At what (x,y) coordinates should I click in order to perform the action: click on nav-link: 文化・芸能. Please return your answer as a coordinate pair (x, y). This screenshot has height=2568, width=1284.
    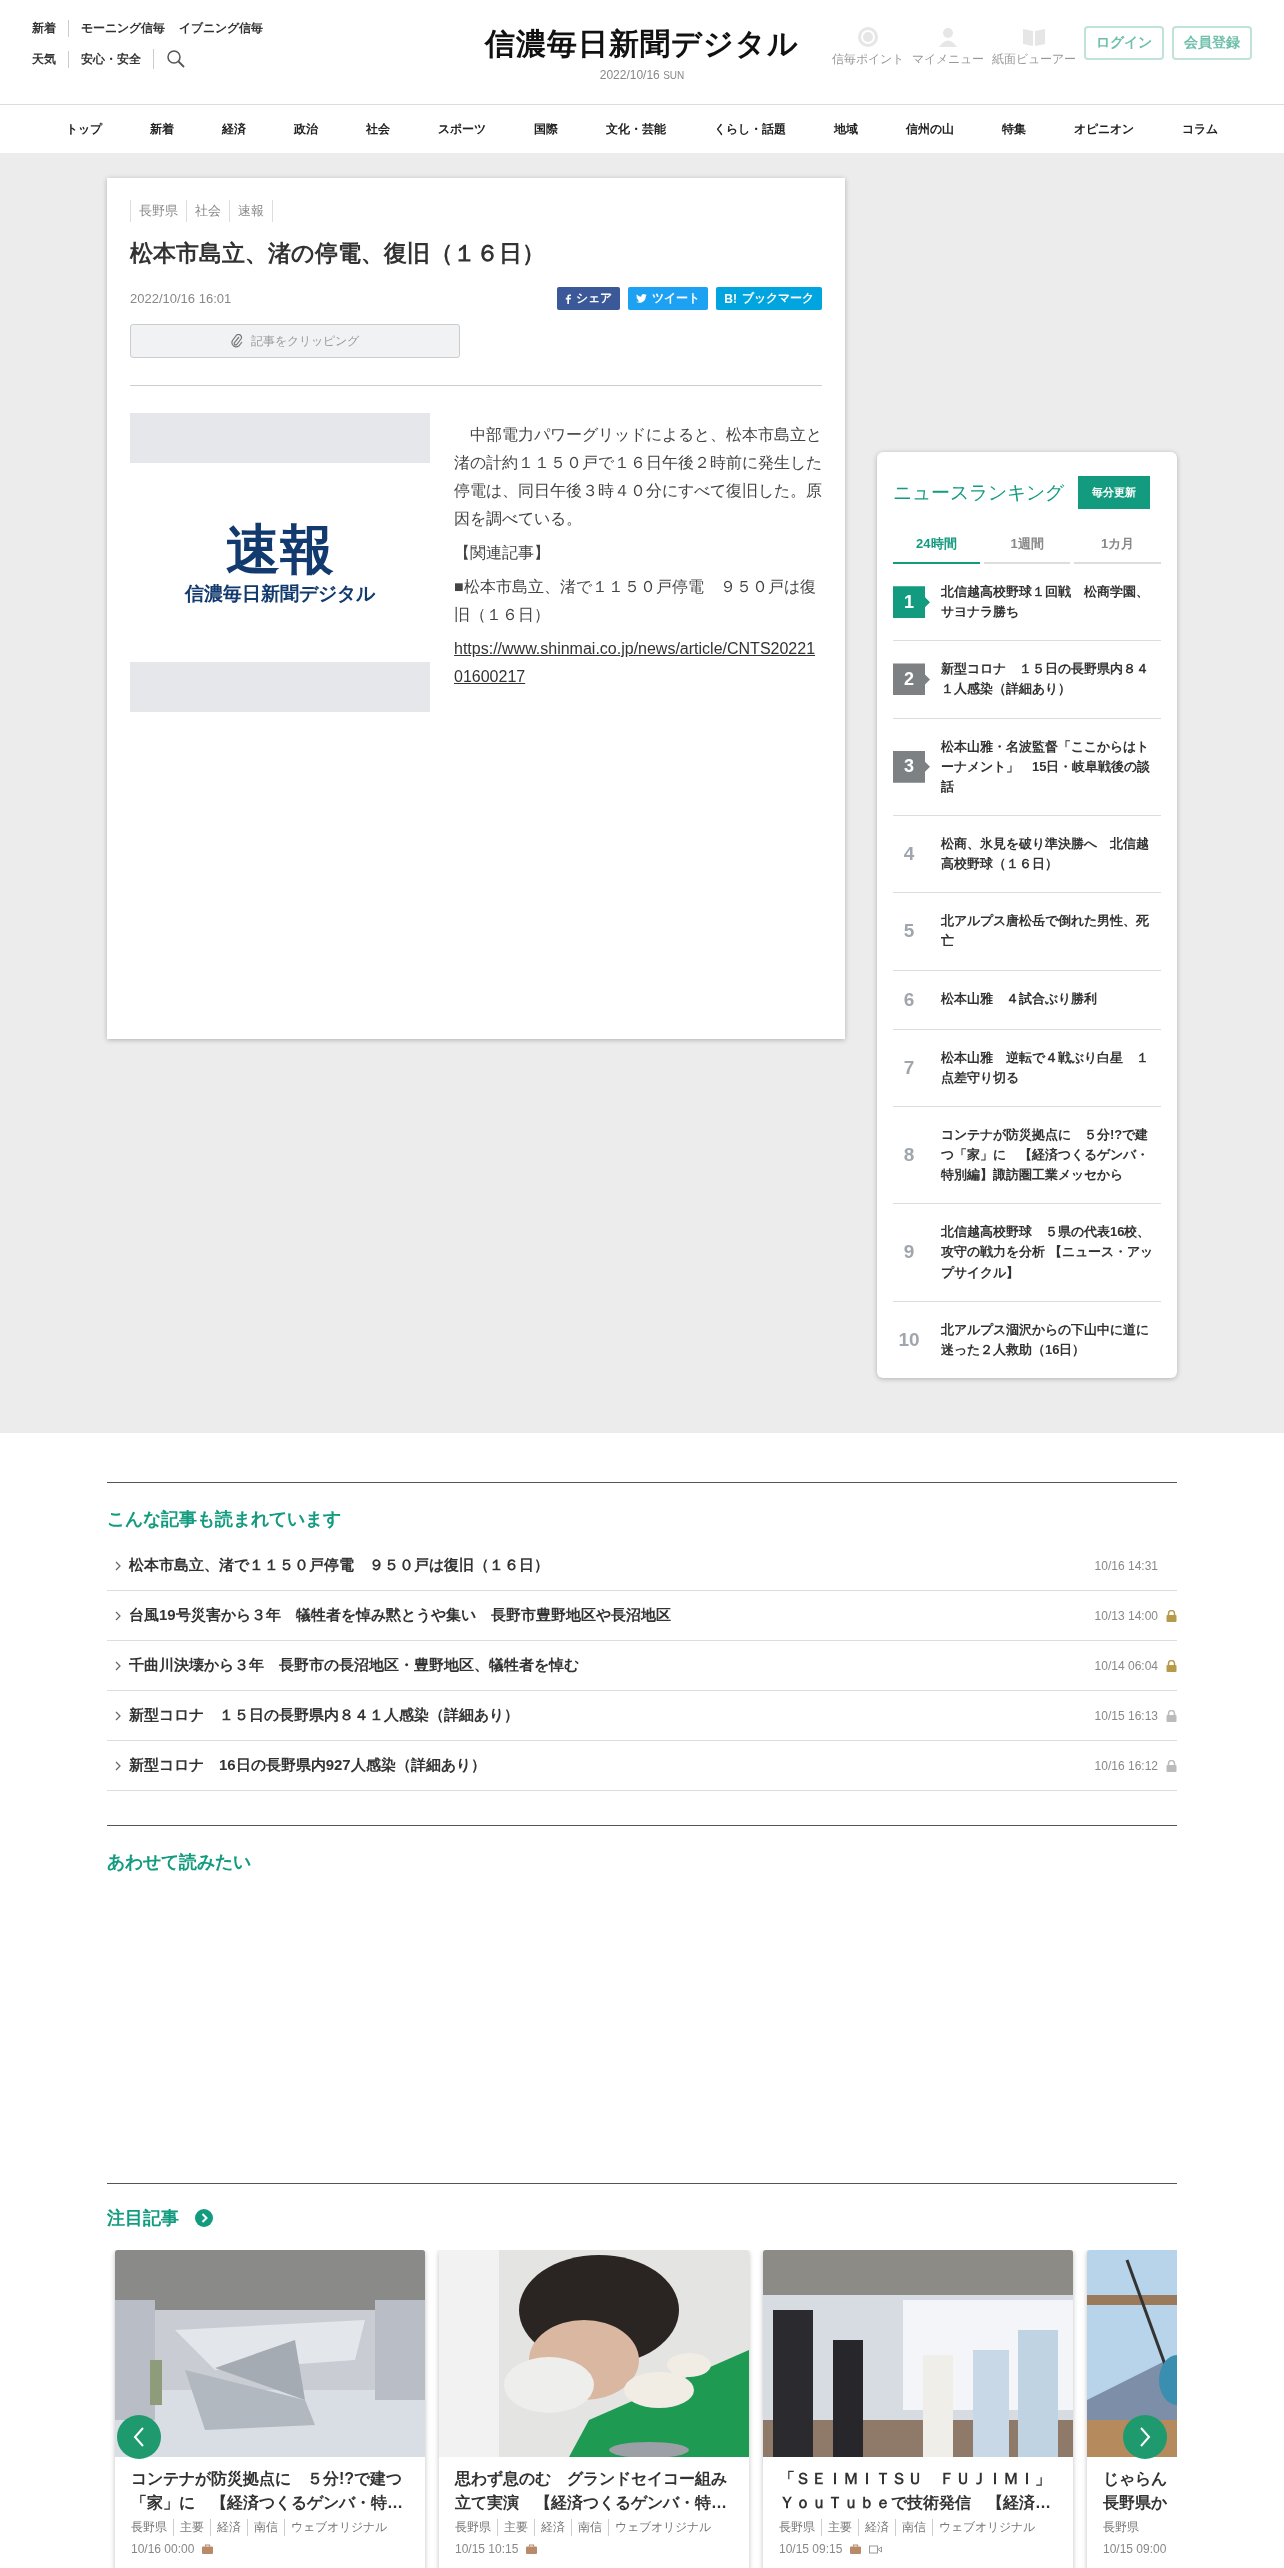
    Looking at the image, I should click on (636, 129).